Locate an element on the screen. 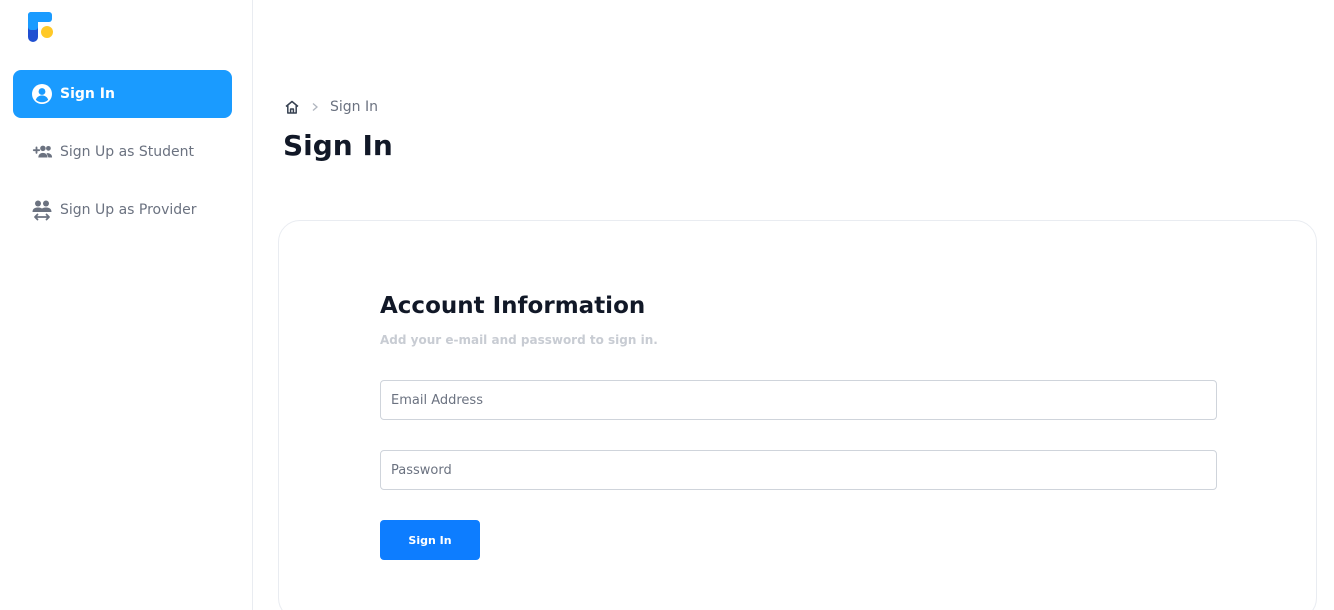 The height and width of the screenshot is (610, 1334). sign-in-button: Sign In is located at coordinates (430, 540).